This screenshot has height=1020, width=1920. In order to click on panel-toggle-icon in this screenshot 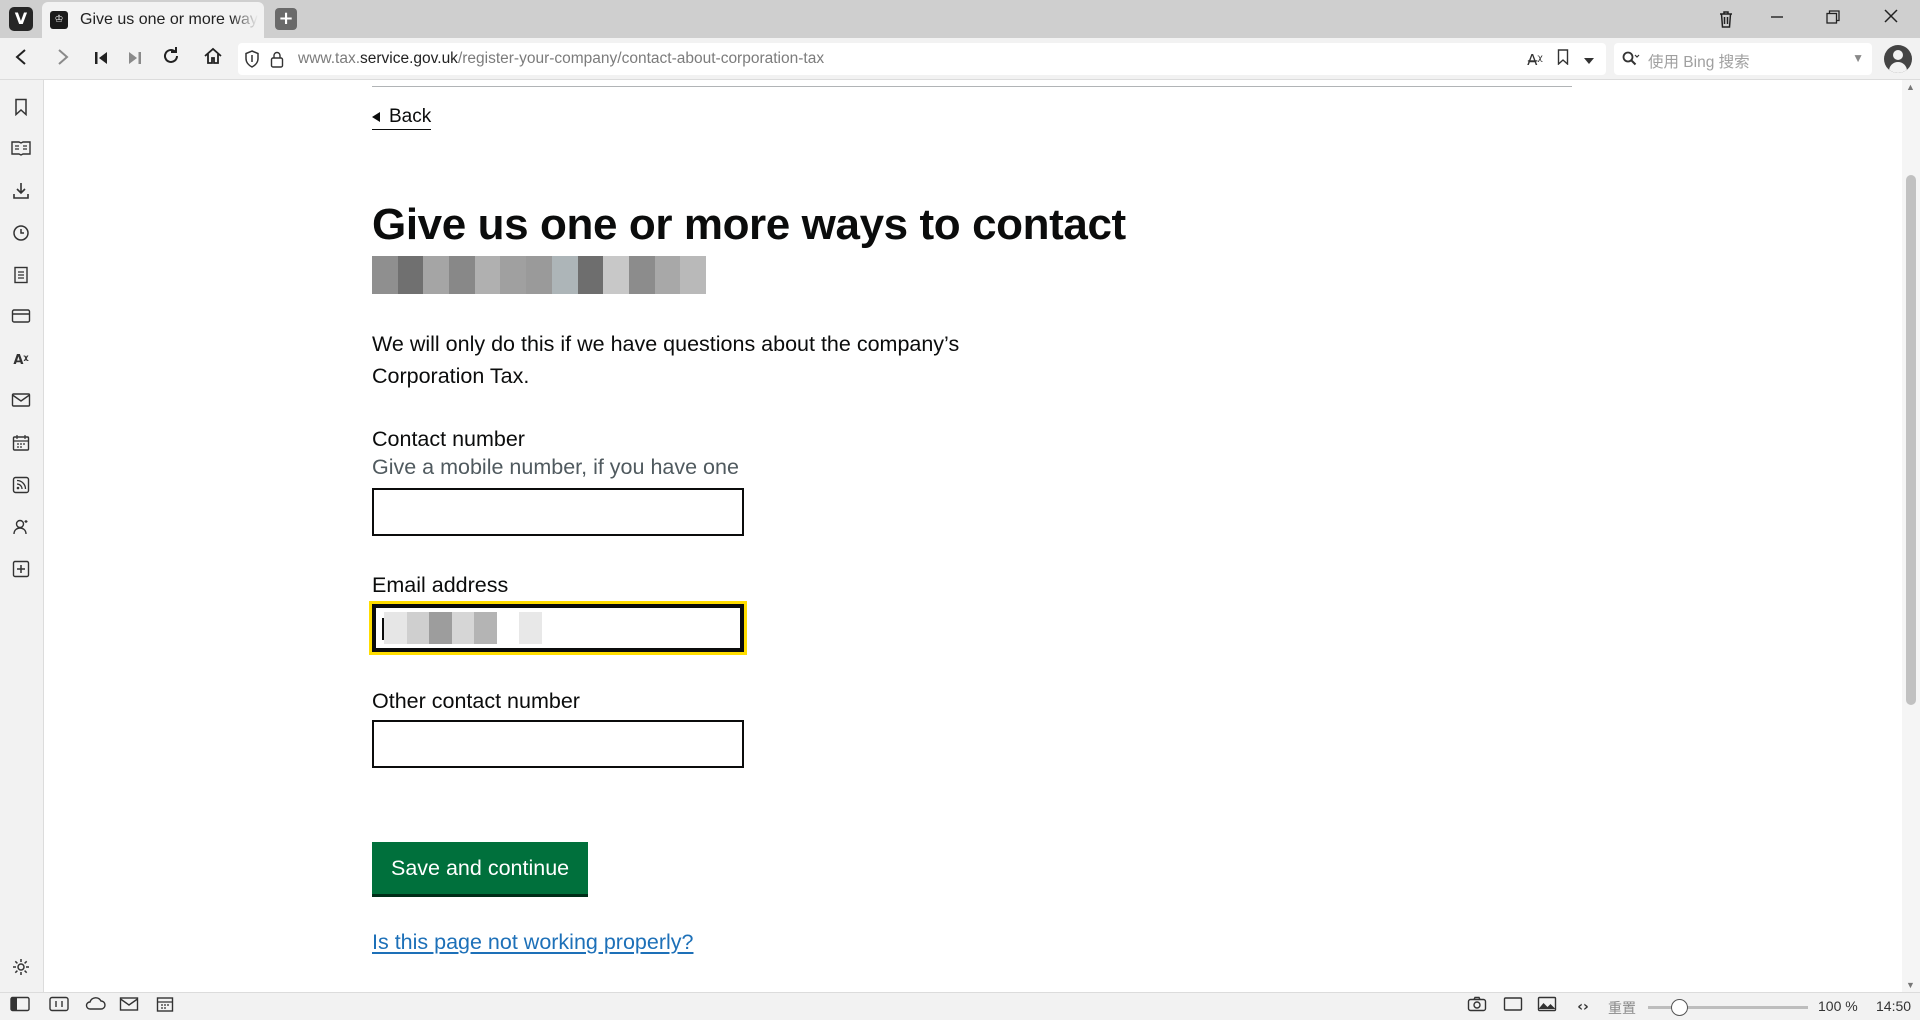, I will do `click(20, 1007)`.